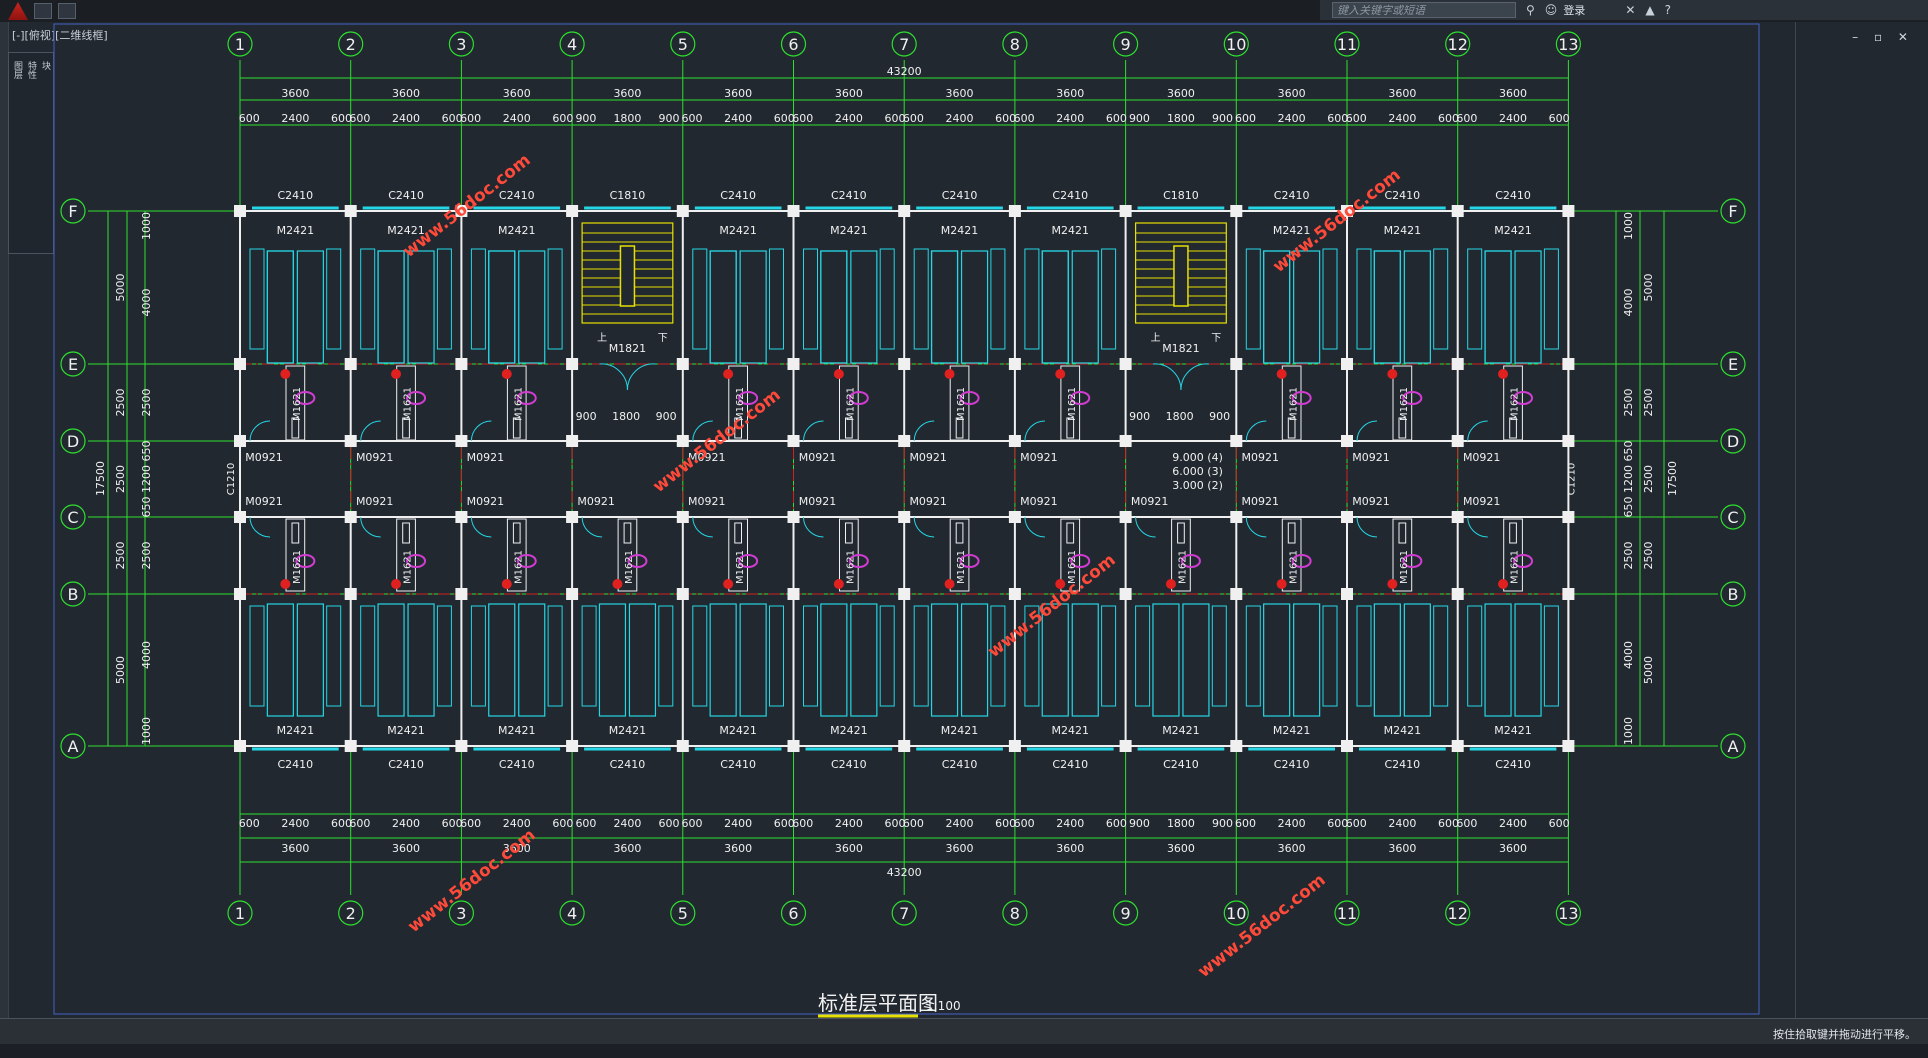 The width and height of the screenshot is (1928, 1058). What do you see at coordinates (146, 479) in the screenshot?
I see `inner-dim-left: 1200` at bounding box center [146, 479].